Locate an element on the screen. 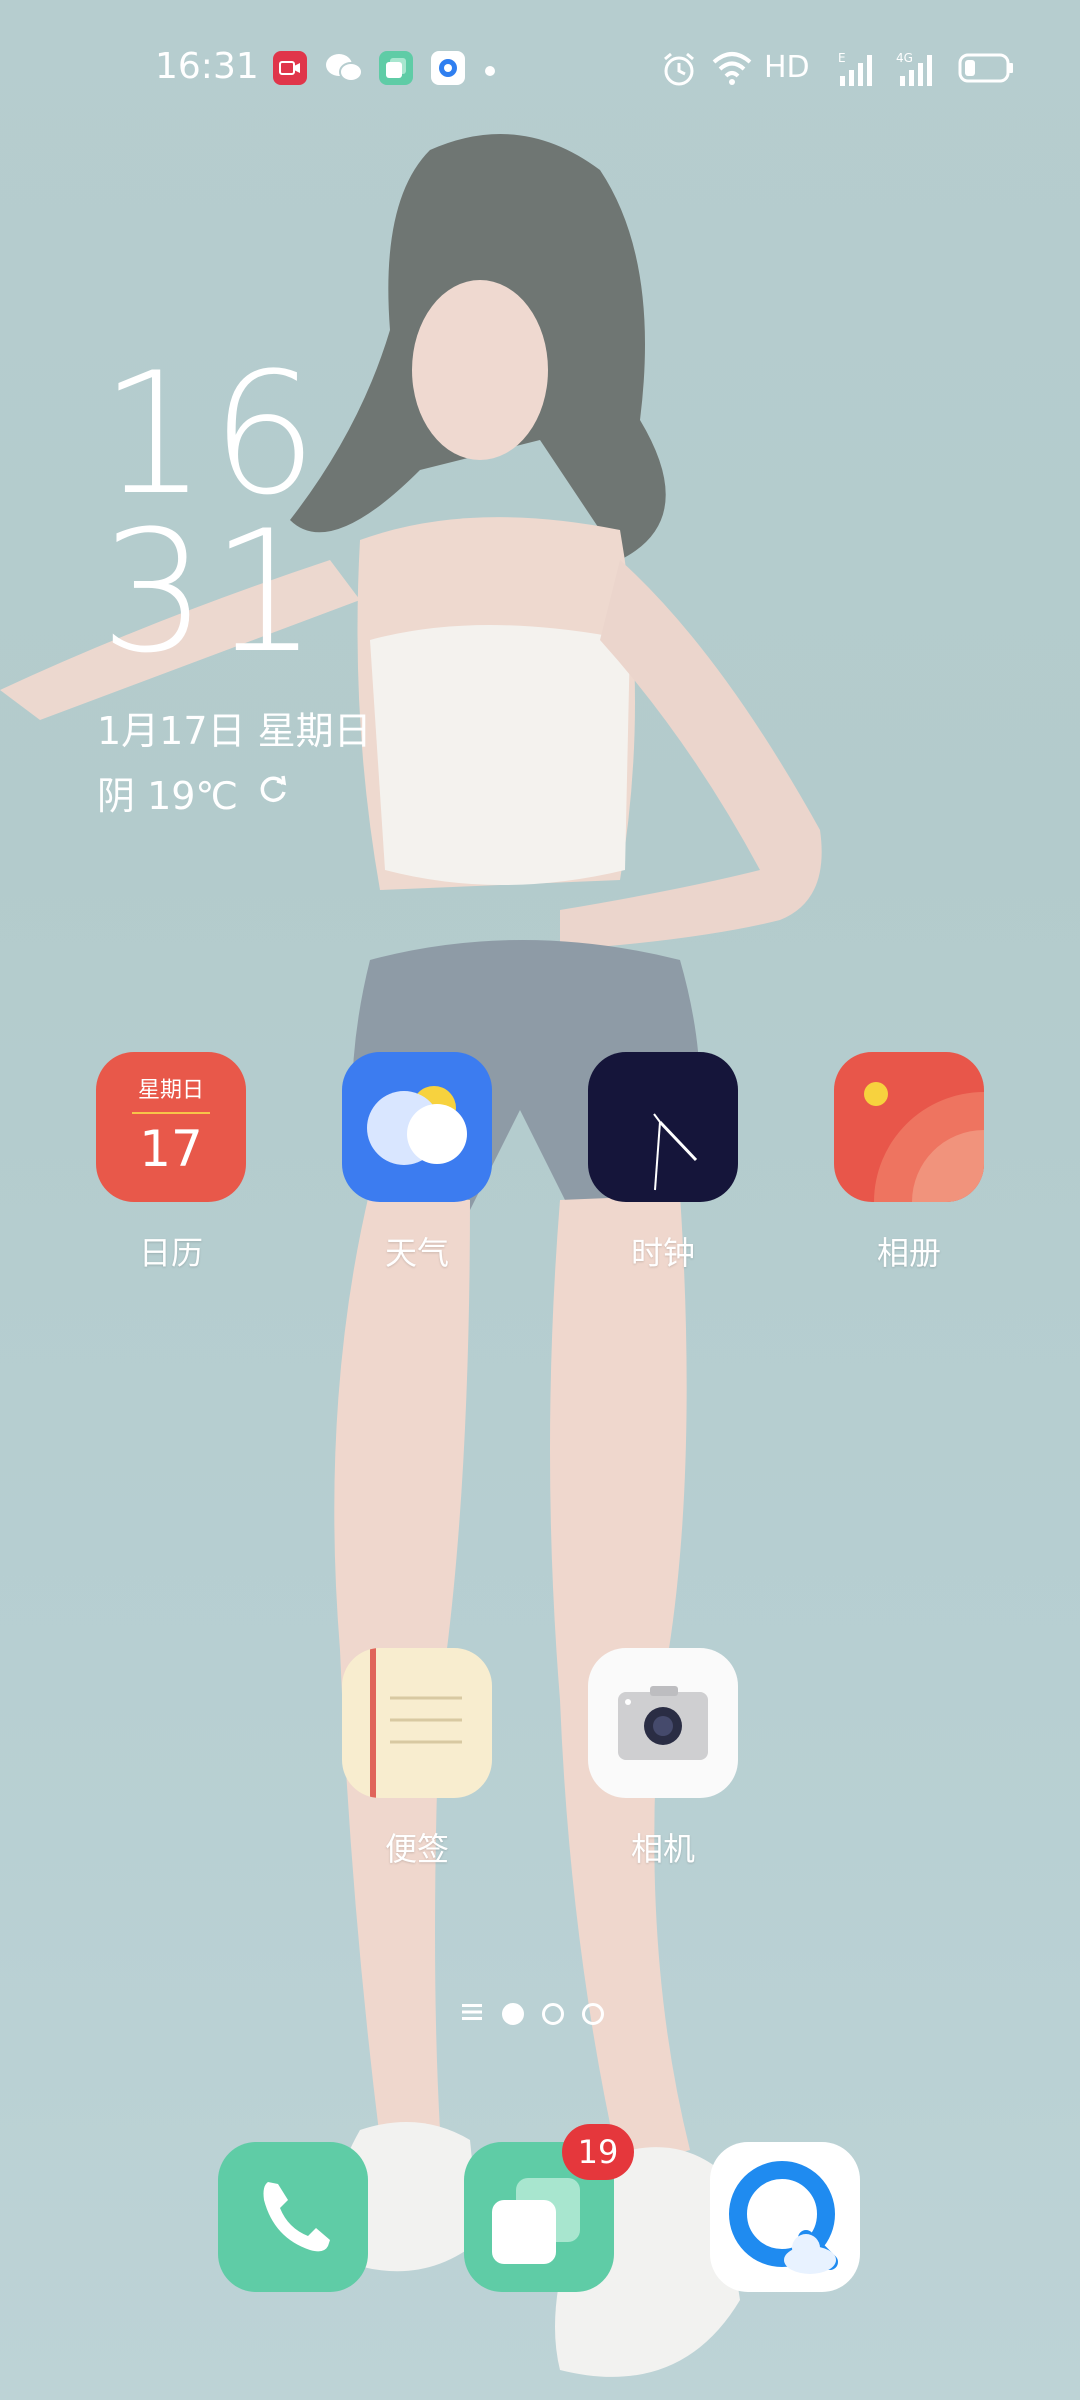  app-phone is located at coordinates (293, 2217).